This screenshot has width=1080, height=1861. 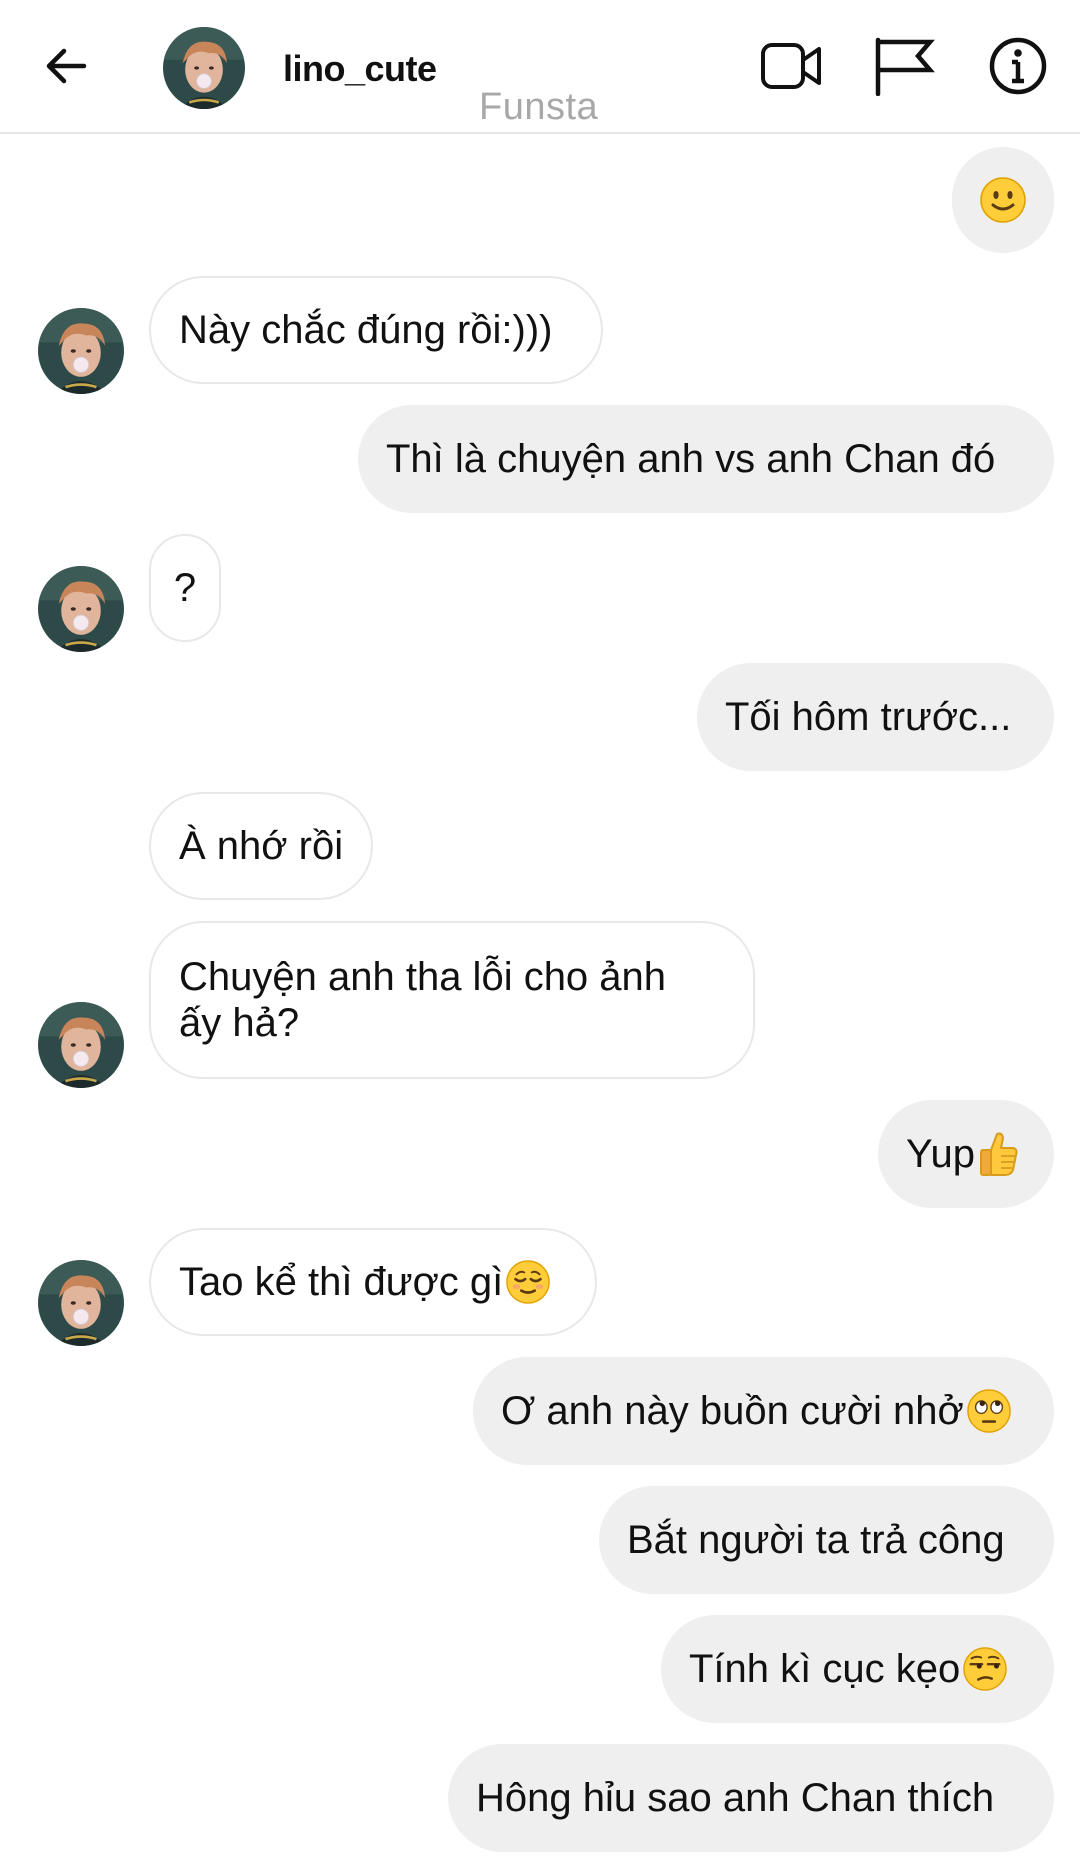 What do you see at coordinates (341, 1282) in the screenshot?
I see `message-text: Tao kể thì được gì` at bounding box center [341, 1282].